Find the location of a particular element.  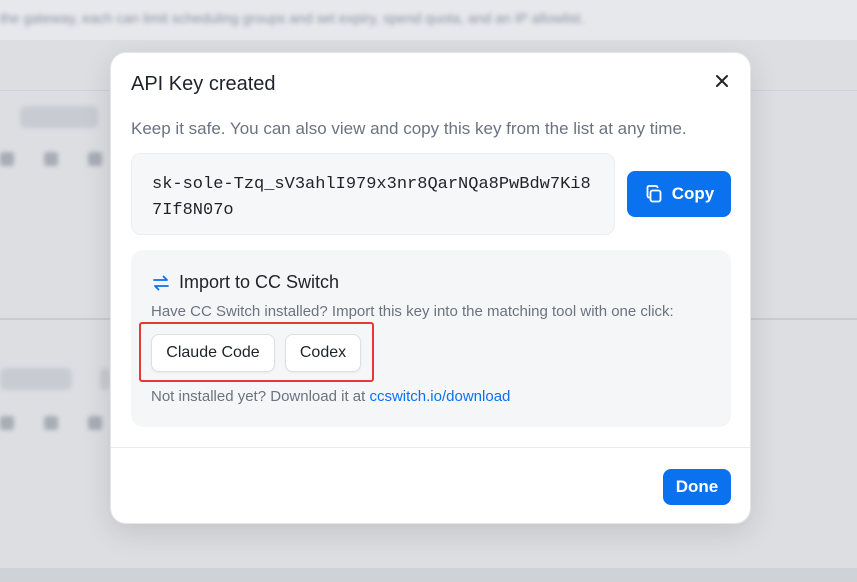

codex-button: Codex is located at coordinates (323, 353).